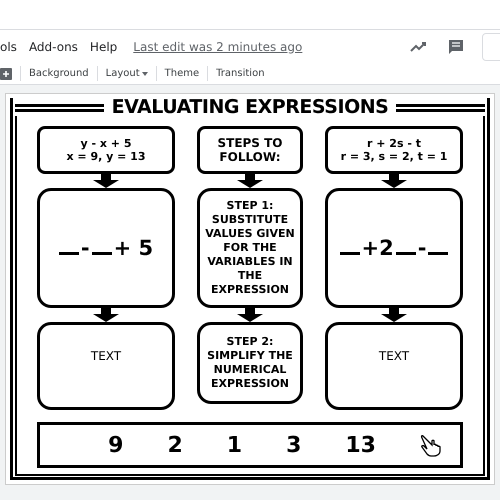 Image resolution: width=500 pixels, height=500 pixels. What do you see at coordinates (360, 445) in the screenshot?
I see `number-tile: 13` at bounding box center [360, 445].